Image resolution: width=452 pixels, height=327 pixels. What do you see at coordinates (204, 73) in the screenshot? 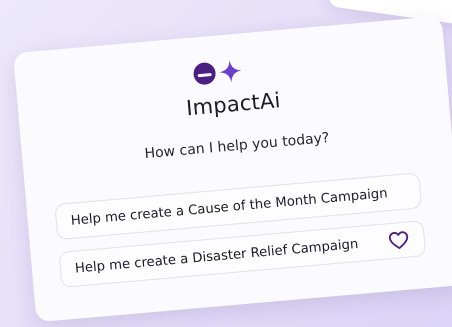
I see `logo-circle-icon` at bounding box center [204, 73].